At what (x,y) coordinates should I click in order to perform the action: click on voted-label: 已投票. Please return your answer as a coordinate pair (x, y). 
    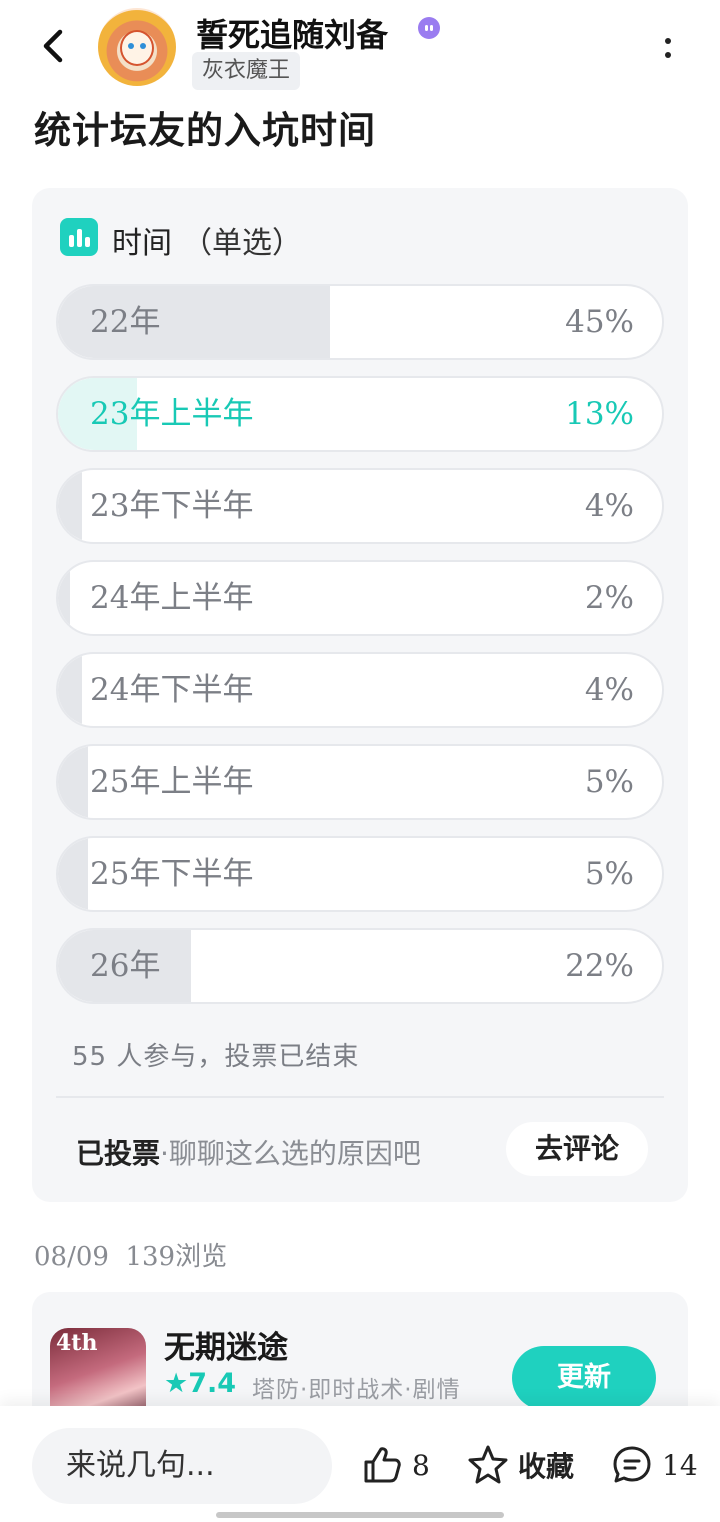
    Looking at the image, I should click on (118, 1153).